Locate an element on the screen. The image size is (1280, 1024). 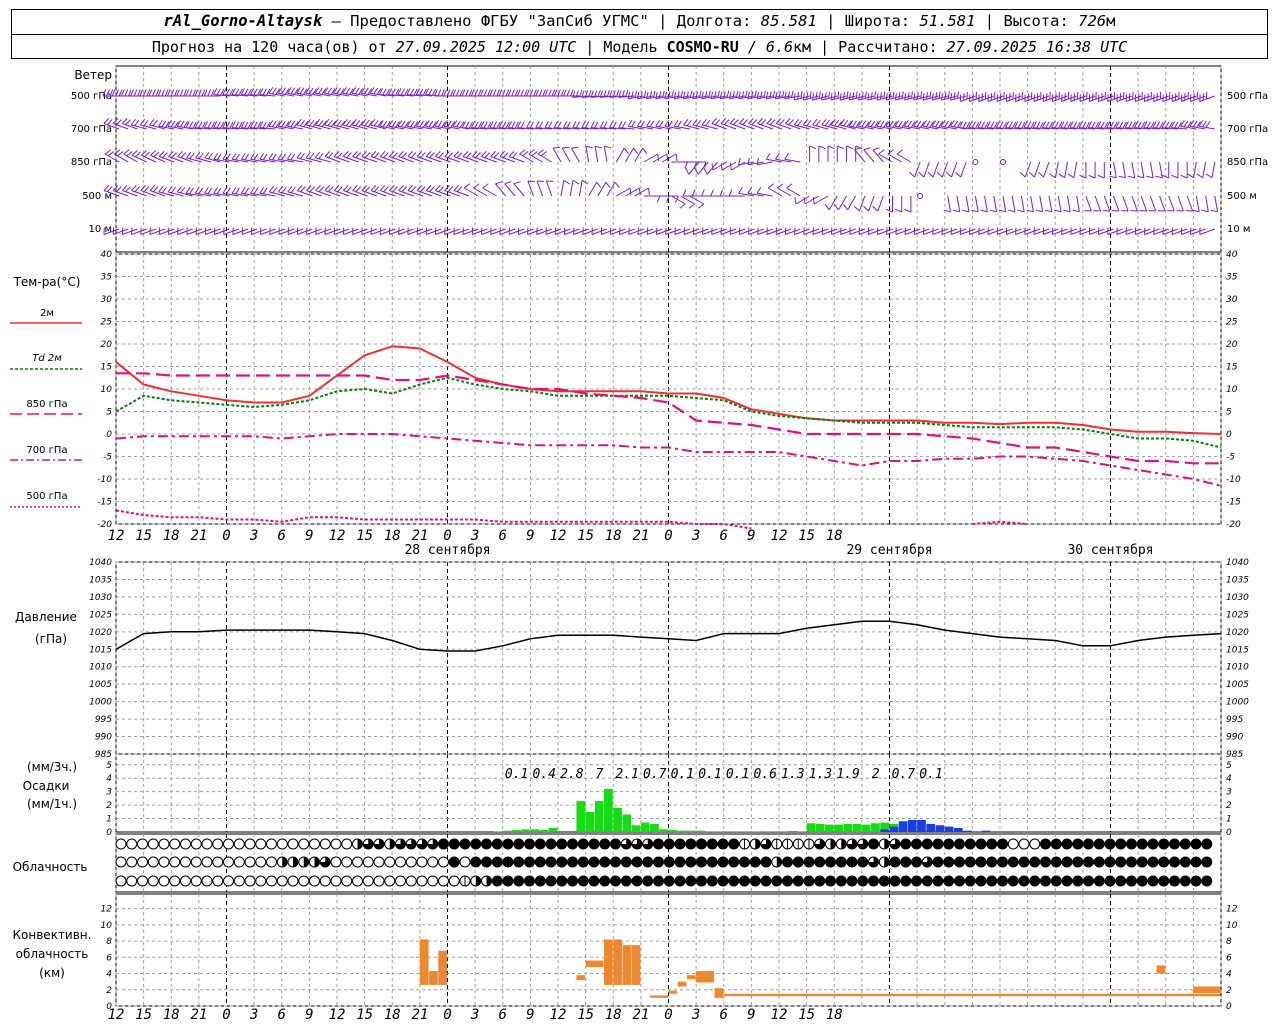
x-tick-label: 18 is located at coordinates (613, 536).